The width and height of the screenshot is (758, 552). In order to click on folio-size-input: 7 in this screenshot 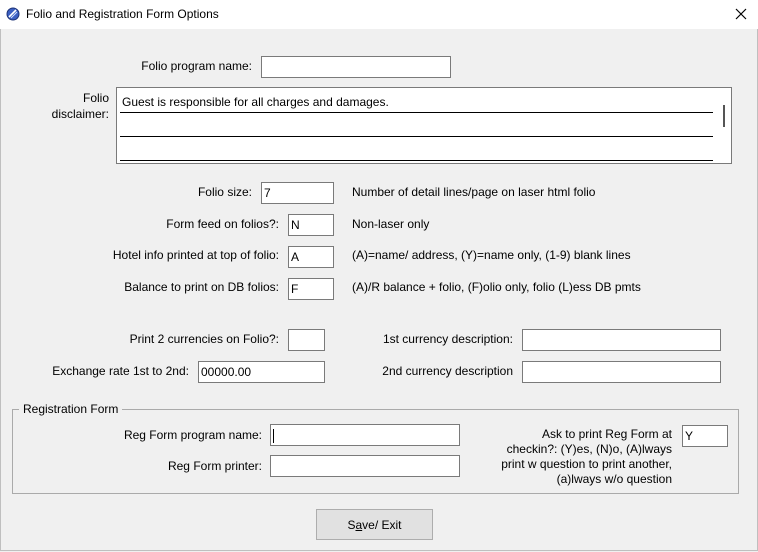, I will do `click(297, 193)`.